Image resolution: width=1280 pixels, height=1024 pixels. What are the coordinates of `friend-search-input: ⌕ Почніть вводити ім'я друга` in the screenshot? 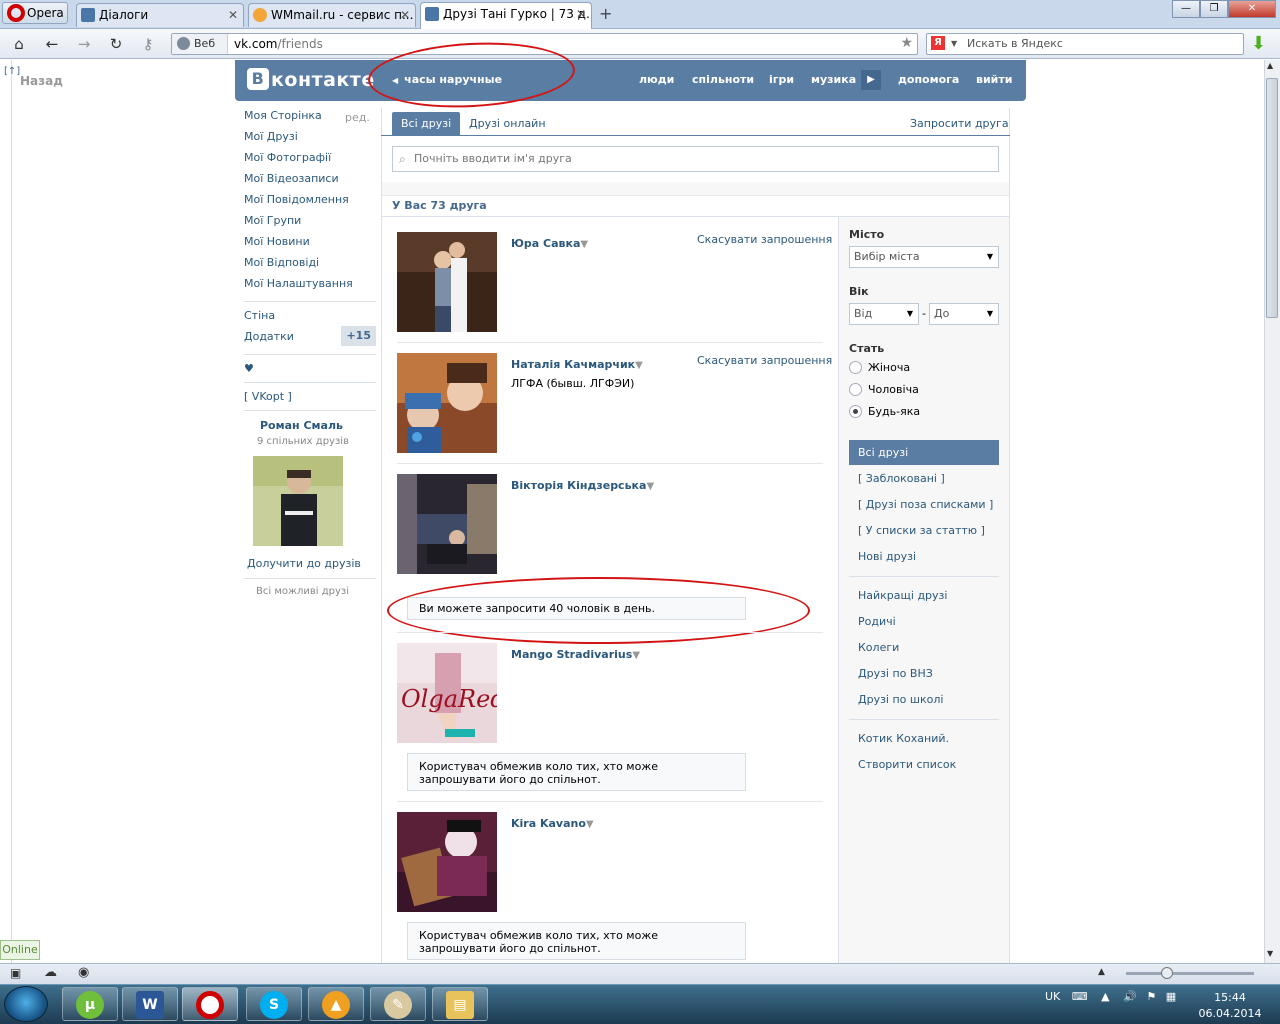 It's located at (695, 159).